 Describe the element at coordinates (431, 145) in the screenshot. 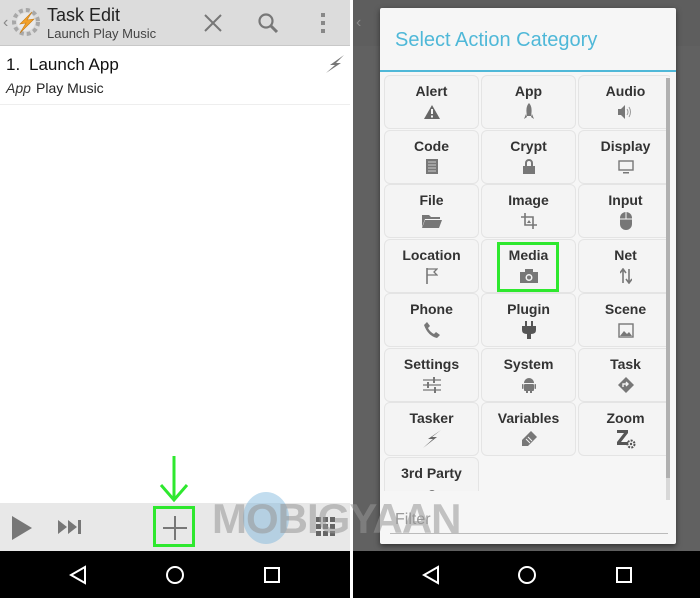

I see `category-label: Code` at that location.